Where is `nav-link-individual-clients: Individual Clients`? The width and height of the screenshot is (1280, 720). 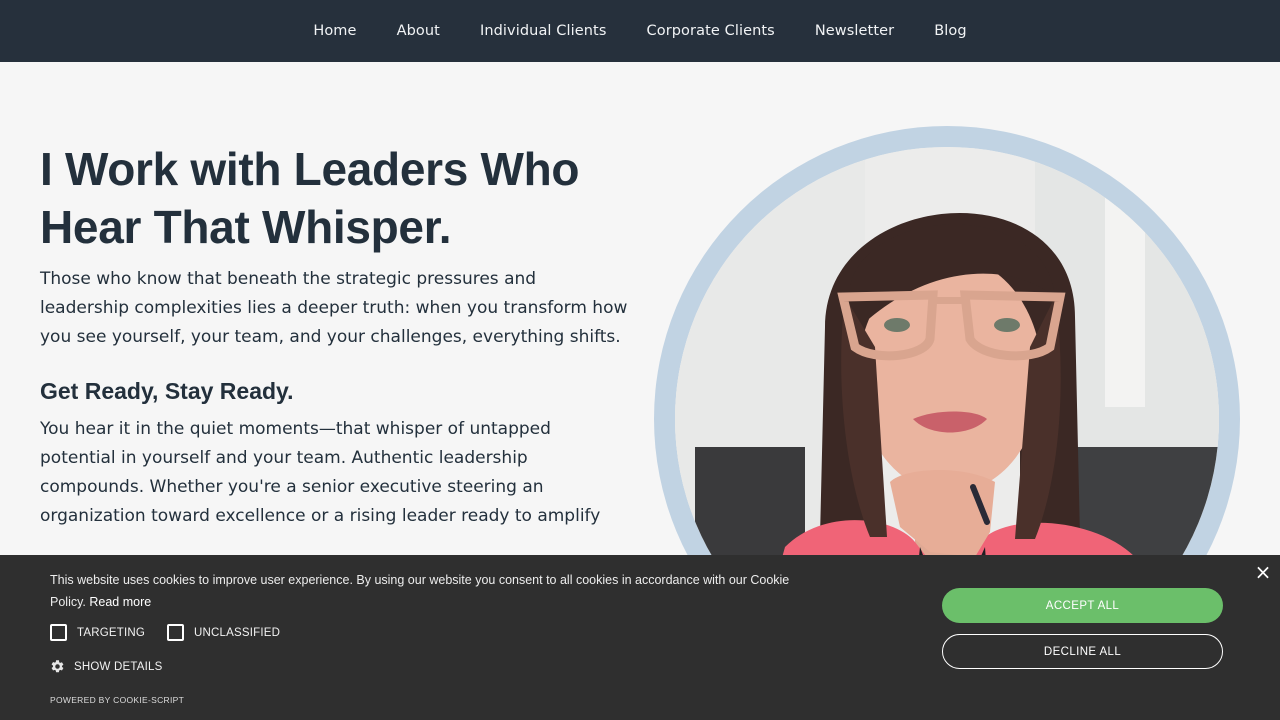
nav-link-individual-clients: Individual Clients is located at coordinates (543, 31).